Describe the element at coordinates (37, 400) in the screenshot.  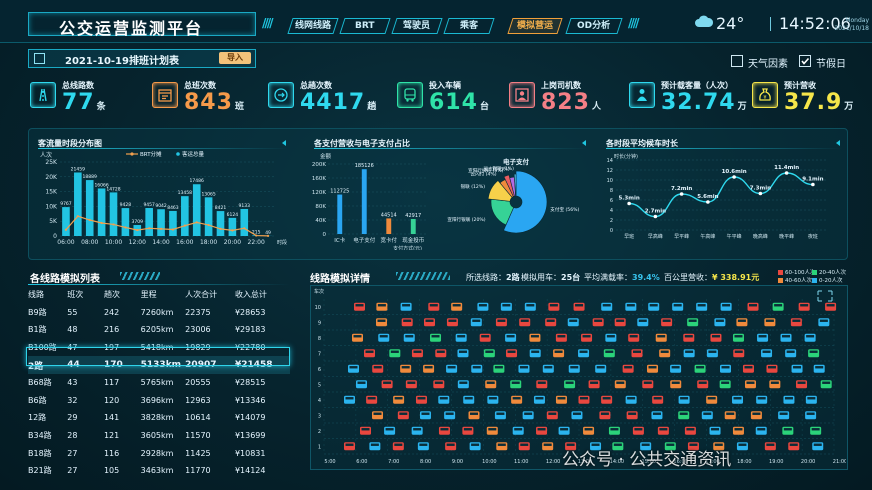
I see `table-cell: B6路` at that location.